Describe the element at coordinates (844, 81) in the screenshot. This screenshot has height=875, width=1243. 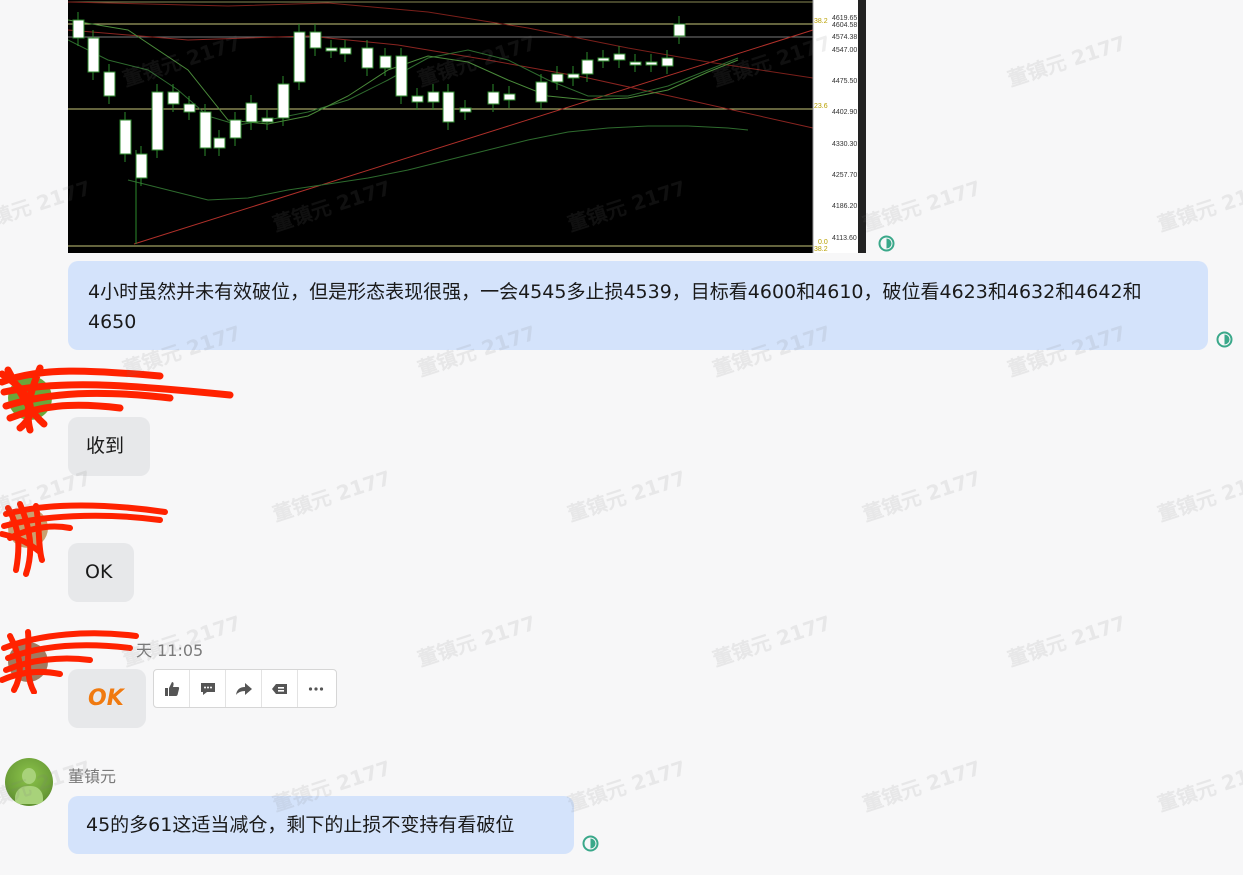
I see `price-label: 4475.50` at that location.